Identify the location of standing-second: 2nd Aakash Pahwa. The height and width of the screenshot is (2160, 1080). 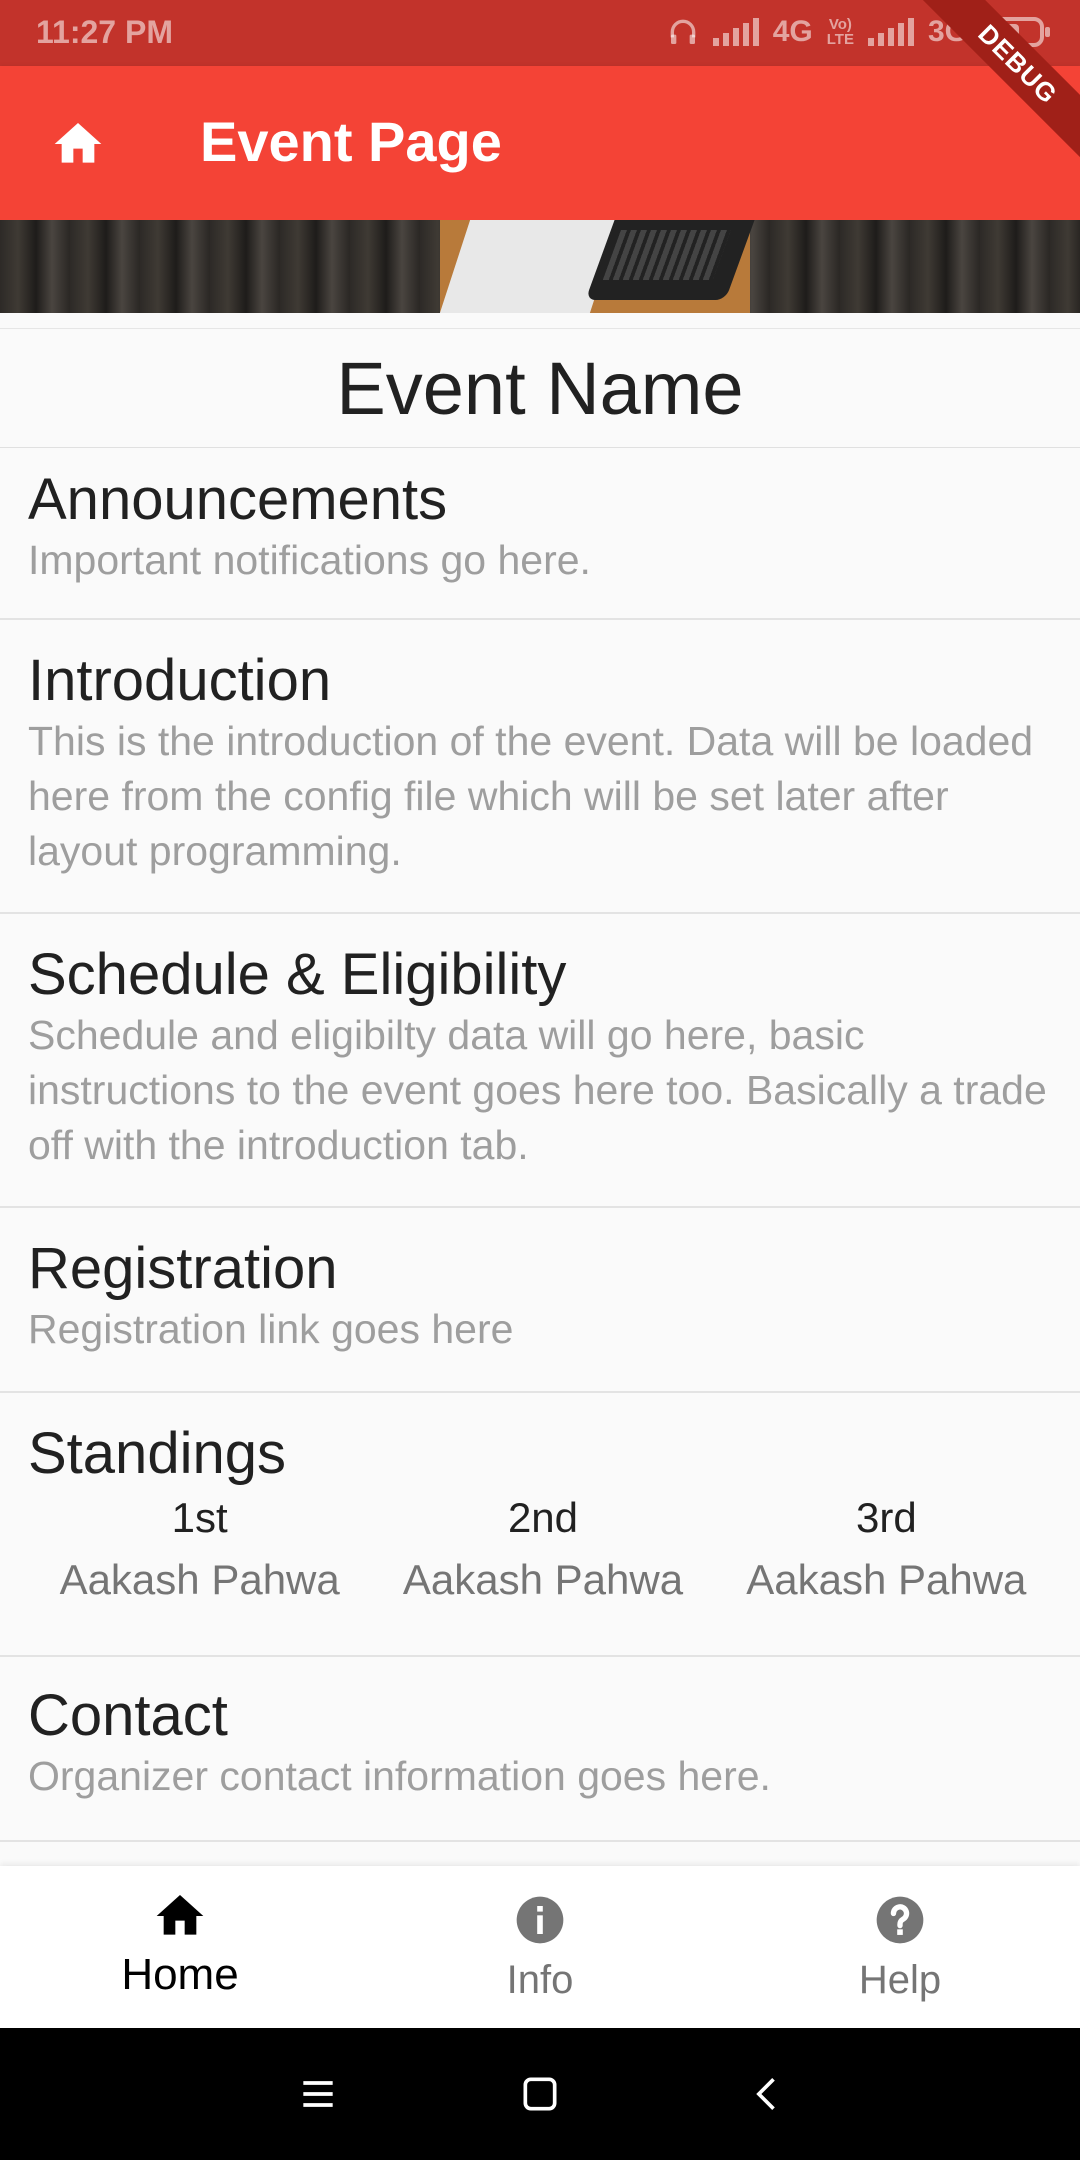
(542, 1551).